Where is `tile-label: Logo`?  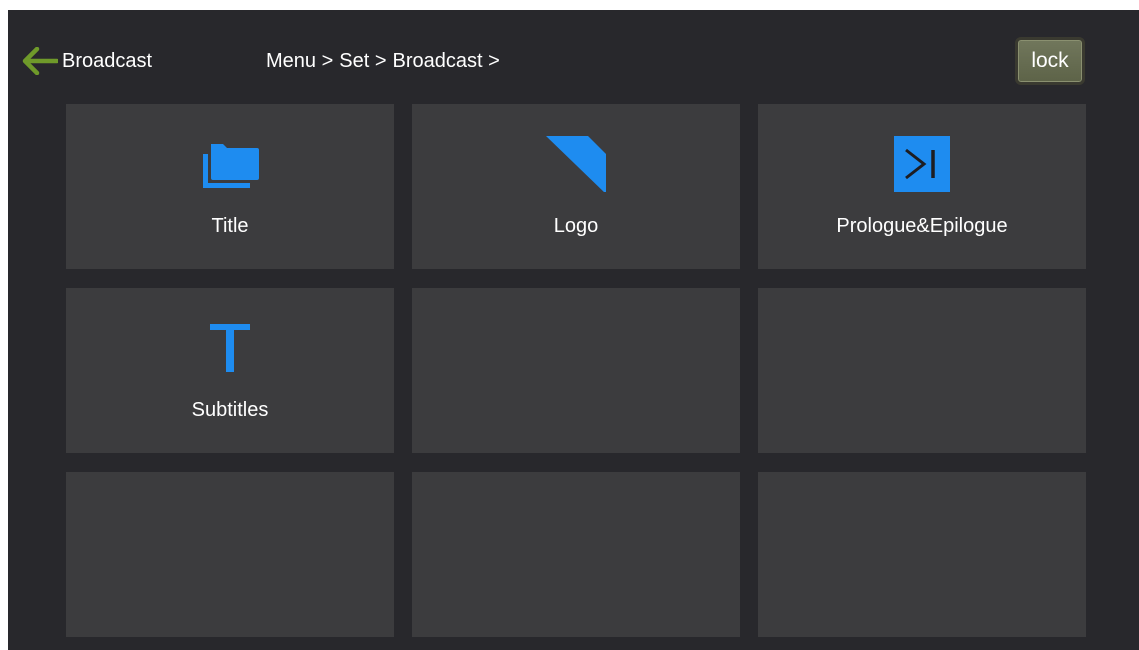 tile-label: Logo is located at coordinates (576, 226).